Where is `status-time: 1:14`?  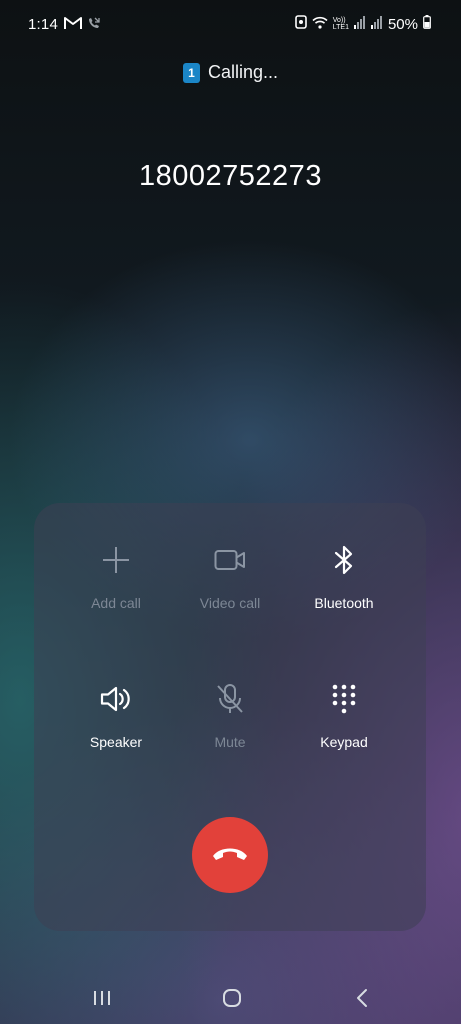
status-time: 1:14 is located at coordinates (43, 24).